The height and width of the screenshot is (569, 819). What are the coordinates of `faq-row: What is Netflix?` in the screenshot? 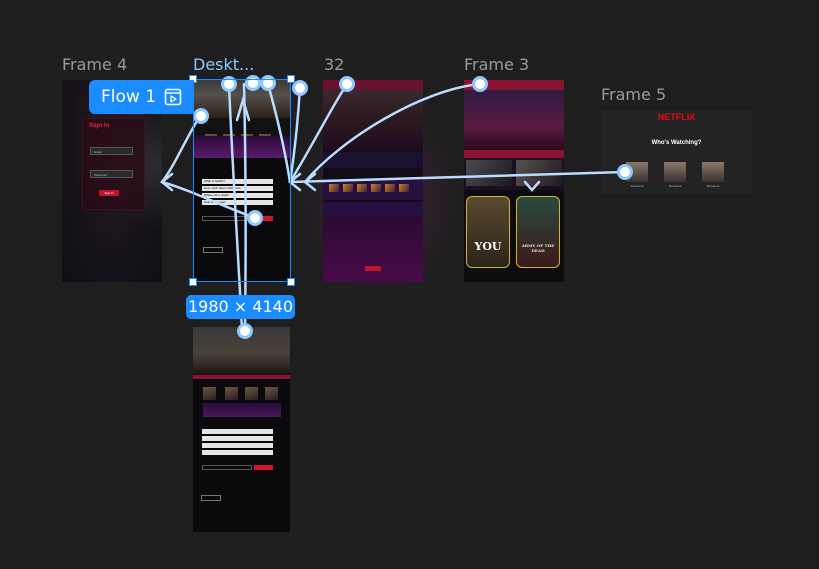 It's located at (237, 181).